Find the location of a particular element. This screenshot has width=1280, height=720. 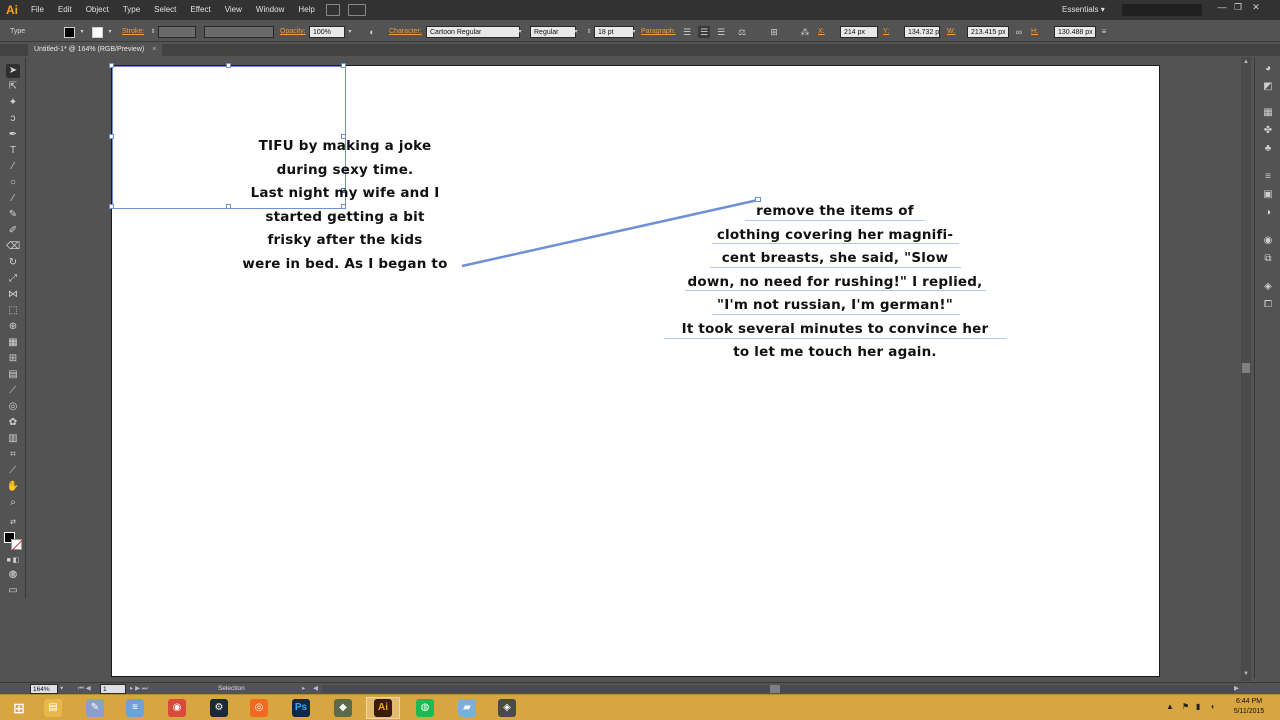

direct-selection-tool-icon: ⇱ is located at coordinates (13, 87).